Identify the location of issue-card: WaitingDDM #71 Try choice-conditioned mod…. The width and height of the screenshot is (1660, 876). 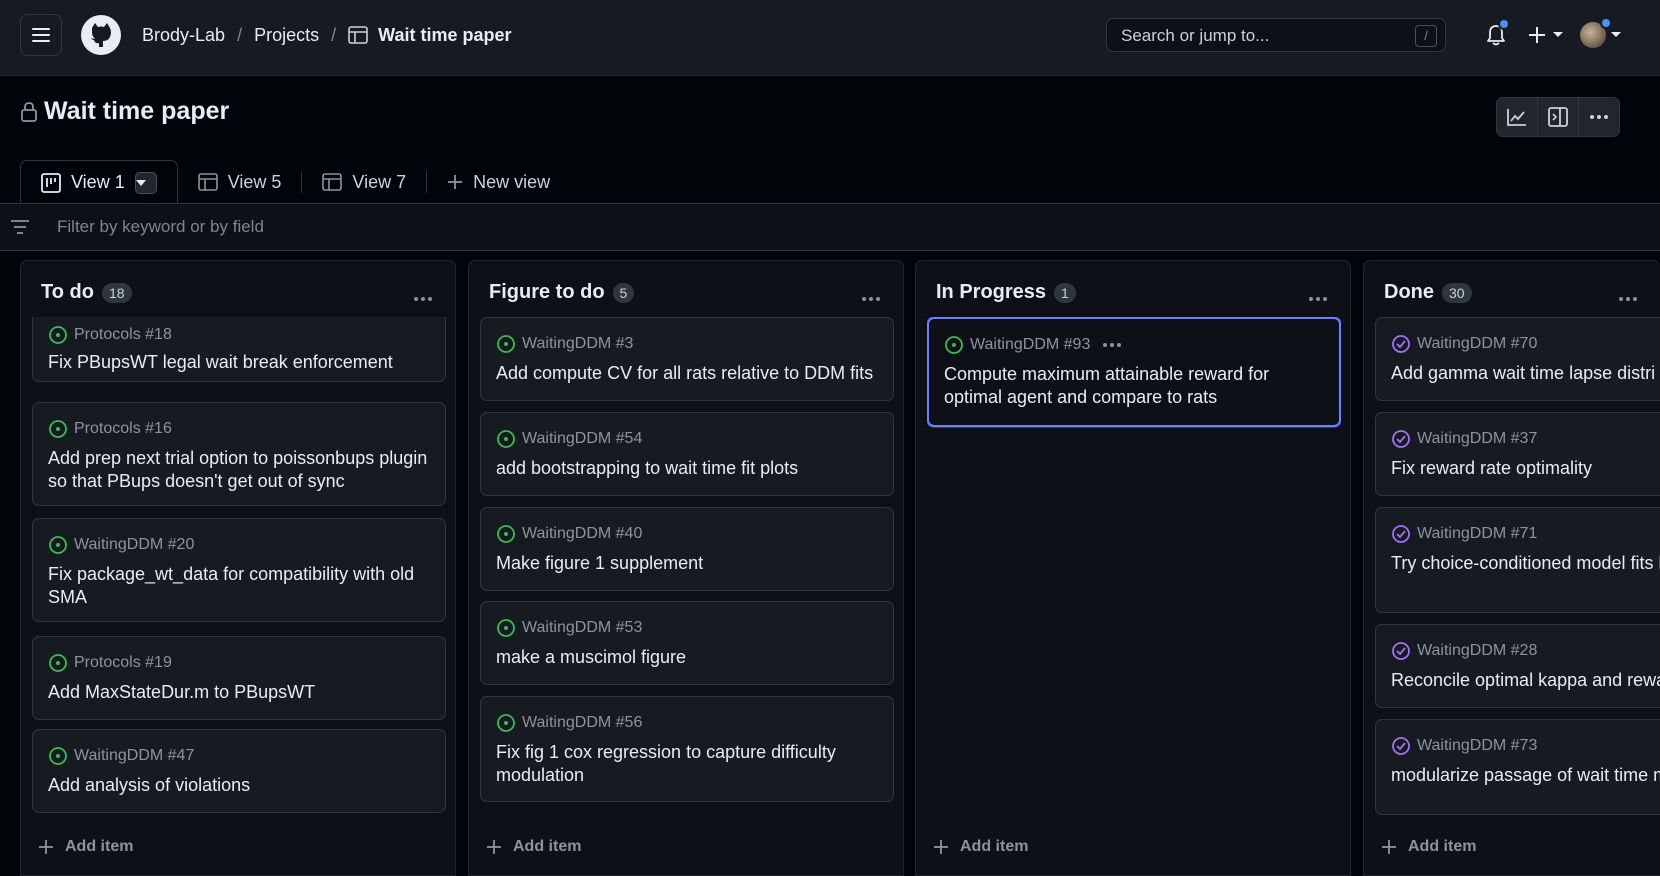
(1517, 560).